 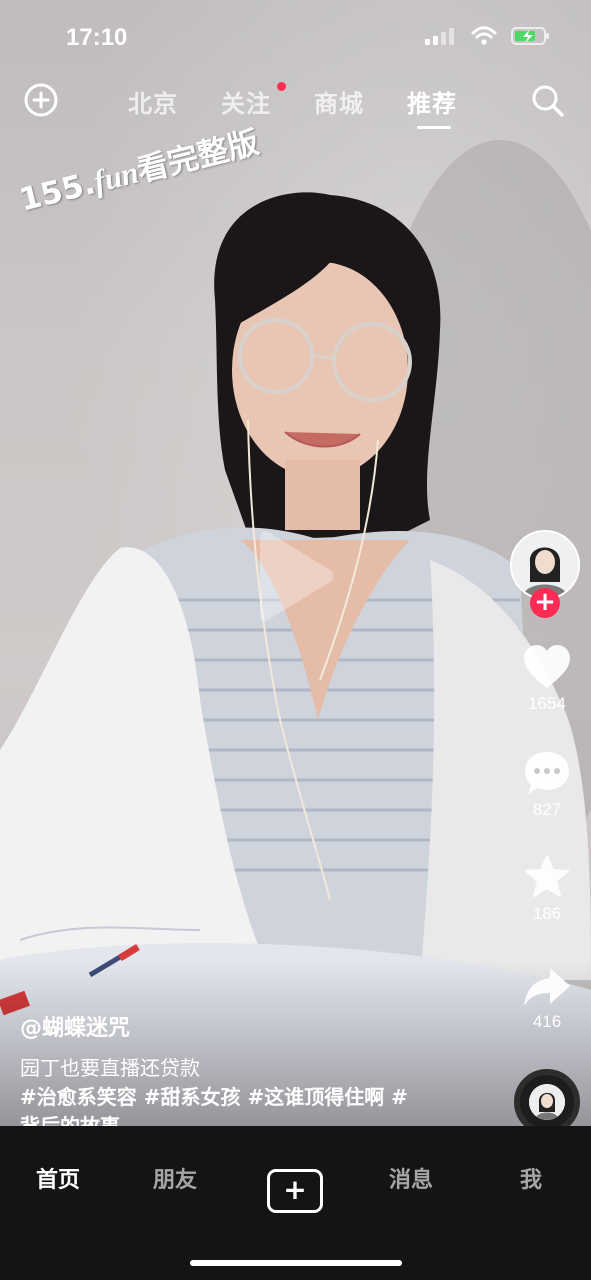 I want to click on comment-count: 827, so click(x=547, y=809).